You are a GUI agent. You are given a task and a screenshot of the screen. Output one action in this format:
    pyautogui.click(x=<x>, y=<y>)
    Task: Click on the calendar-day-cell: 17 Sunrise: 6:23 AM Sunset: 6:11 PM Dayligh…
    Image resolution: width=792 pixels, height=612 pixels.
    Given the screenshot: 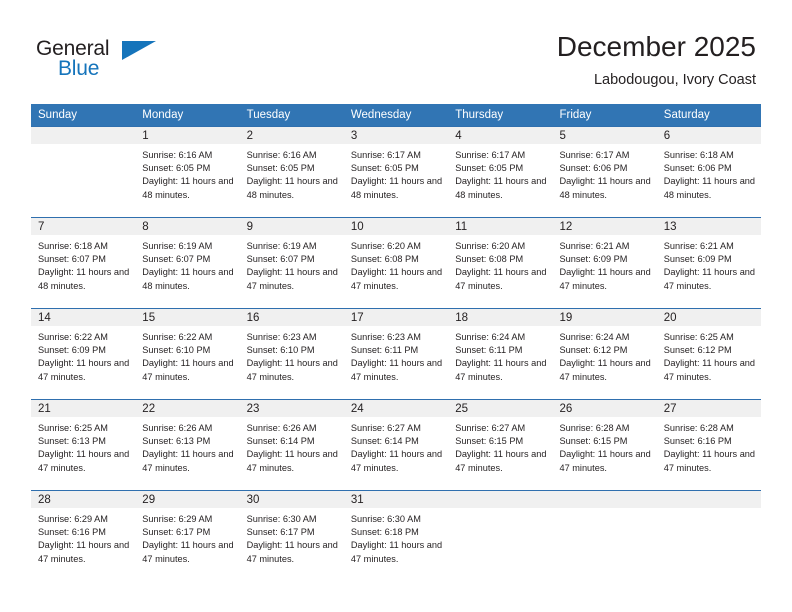 What is the action you would take?
    pyautogui.click(x=396, y=354)
    